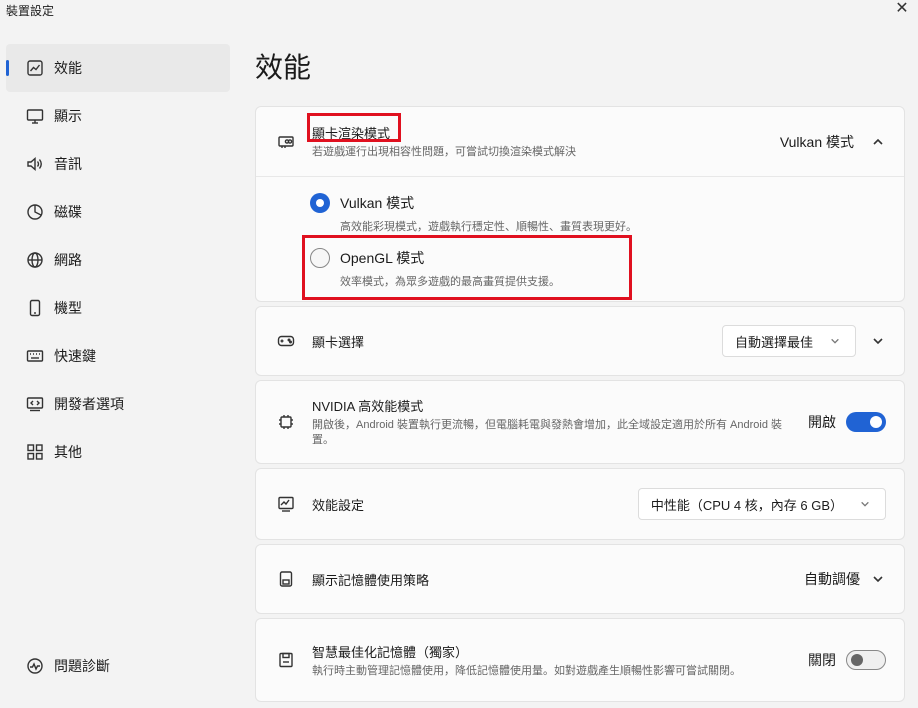 Image resolution: width=918 pixels, height=708 pixels. Describe the element at coordinates (68, 116) in the screenshot. I see `sidebar-item-label: 顯示` at that location.